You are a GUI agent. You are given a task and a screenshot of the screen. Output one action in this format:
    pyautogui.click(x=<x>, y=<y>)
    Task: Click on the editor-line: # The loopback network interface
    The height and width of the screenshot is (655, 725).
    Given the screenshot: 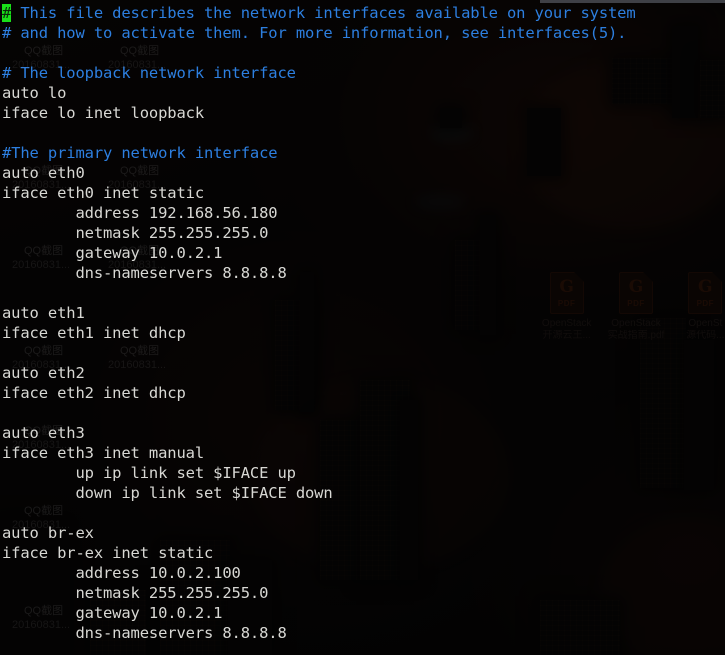 What is the action you would take?
    pyautogui.click(x=363, y=73)
    